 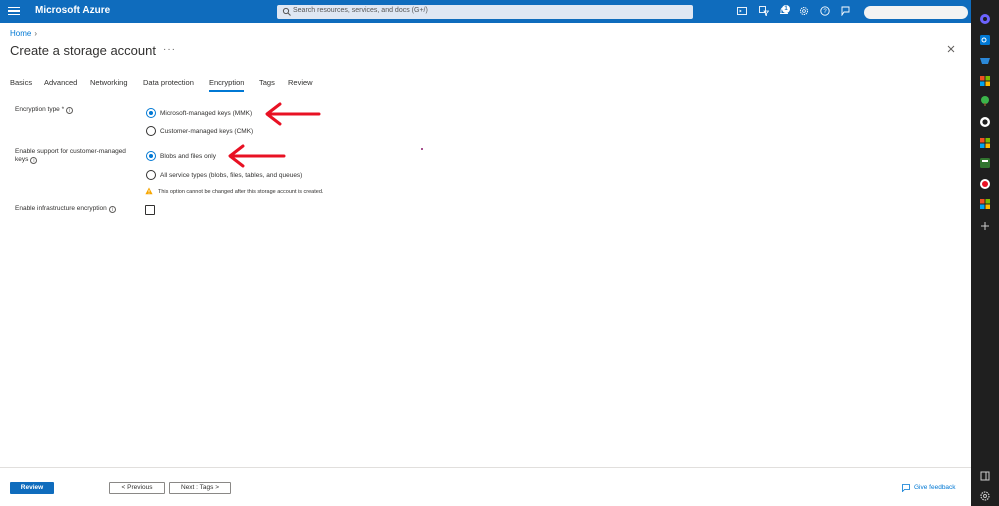 I want to click on directory-filter-icon, so click(x=764, y=11).